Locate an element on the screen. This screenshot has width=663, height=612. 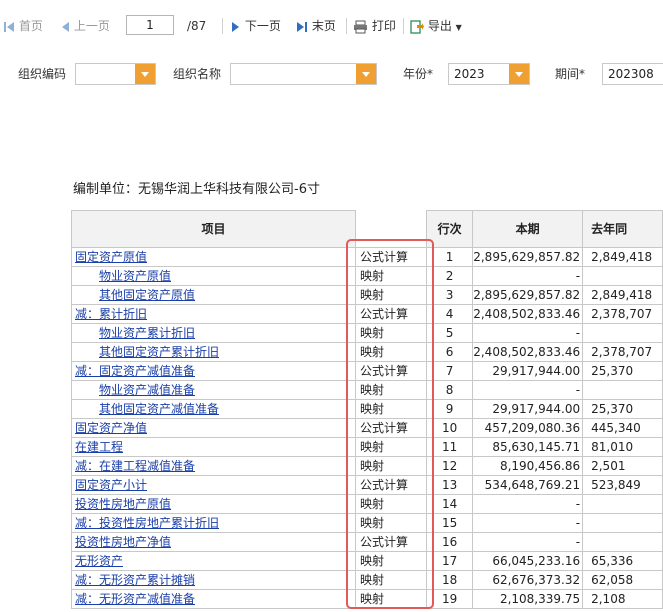
table-row: 固定资产净值 公式计算 is located at coordinates (249, 428).